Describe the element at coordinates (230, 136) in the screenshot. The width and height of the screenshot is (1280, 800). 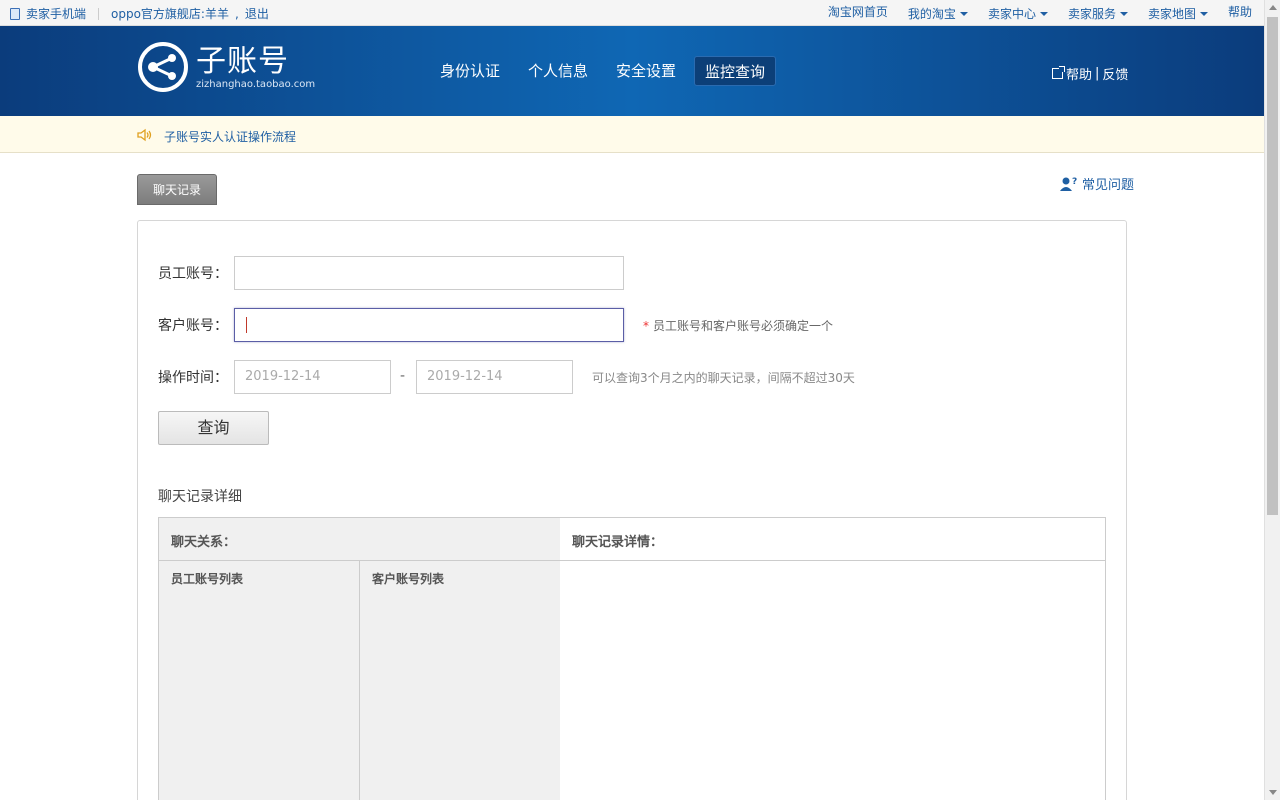
I see `notice-link: 子账号实人认证操作流程` at that location.